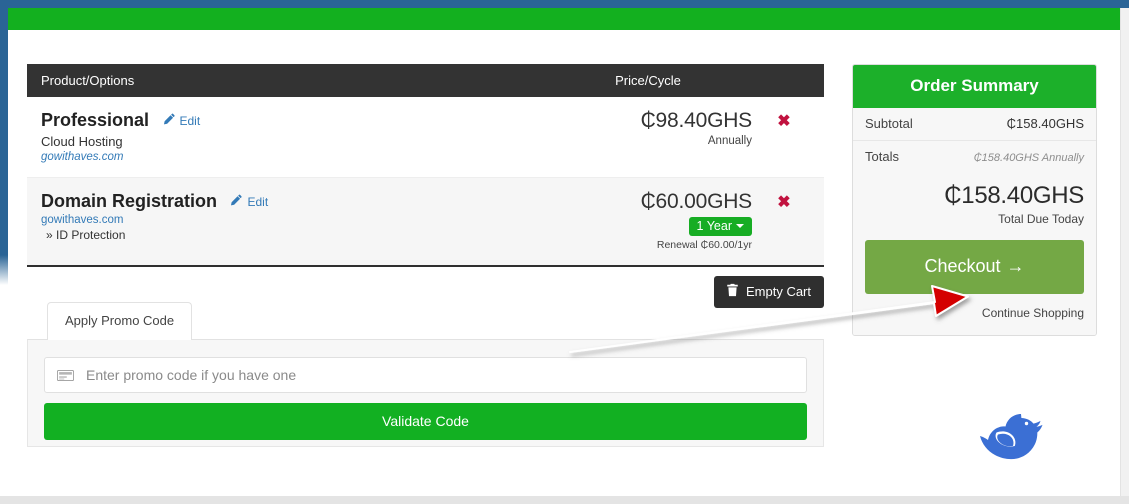 The height and width of the screenshot is (504, 1129). What do you see at coordinates (425, 421) in the screenshot?
I see `validate-code-button: Validate Code` at bounding box center [425, 421].